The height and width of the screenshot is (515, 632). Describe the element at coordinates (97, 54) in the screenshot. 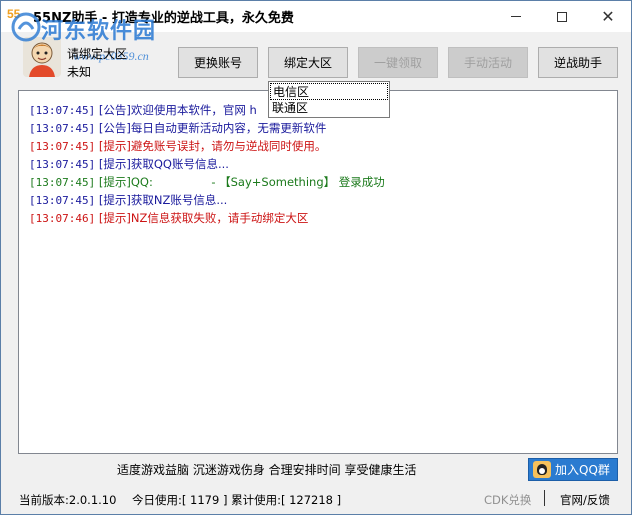

I see `user-status: 请绑定大区` at that location.